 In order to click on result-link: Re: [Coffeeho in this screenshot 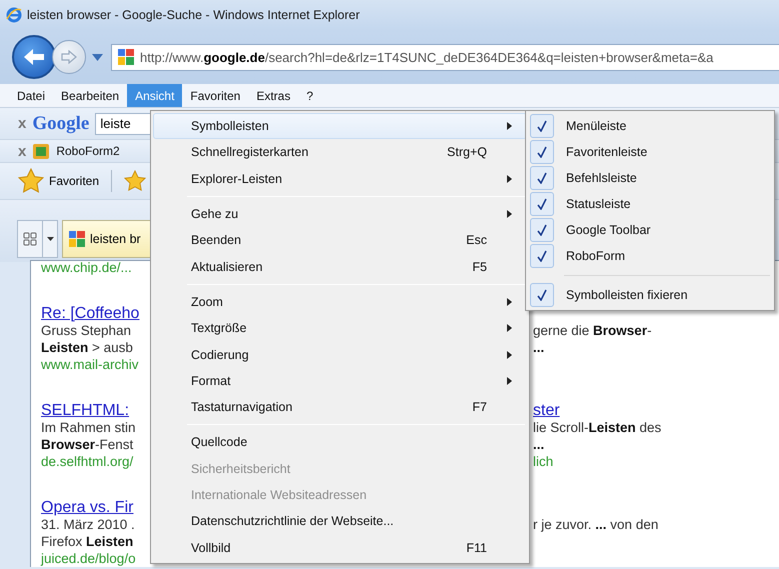, I will do `click(90, 313)`.